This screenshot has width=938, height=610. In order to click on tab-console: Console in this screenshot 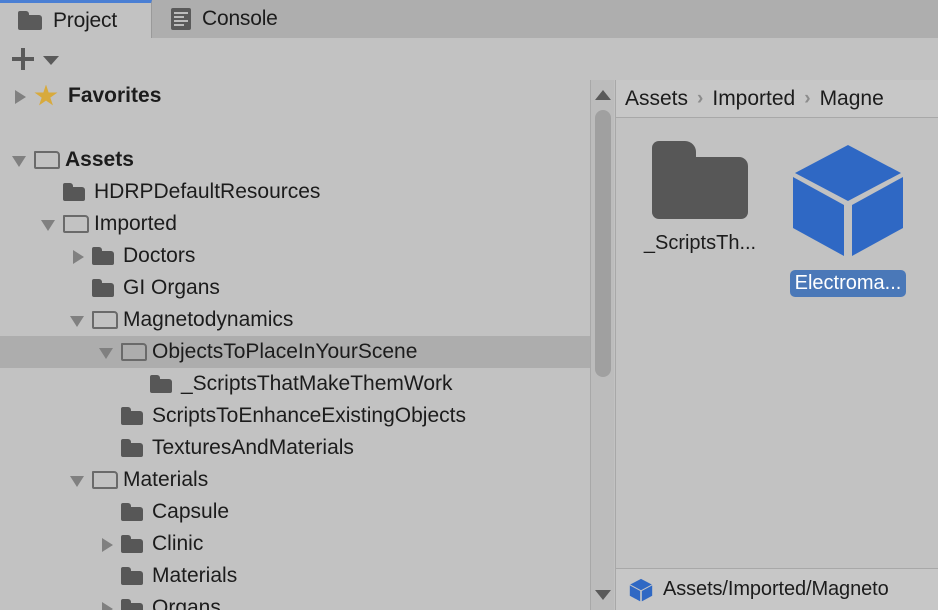, I will do `click(224, 19)`.